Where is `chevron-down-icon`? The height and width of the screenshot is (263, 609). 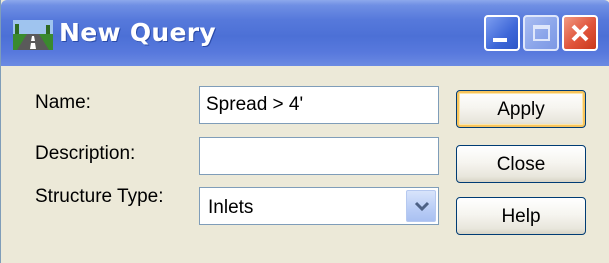
chevron-down-icon is located at coordinates (422, 206).